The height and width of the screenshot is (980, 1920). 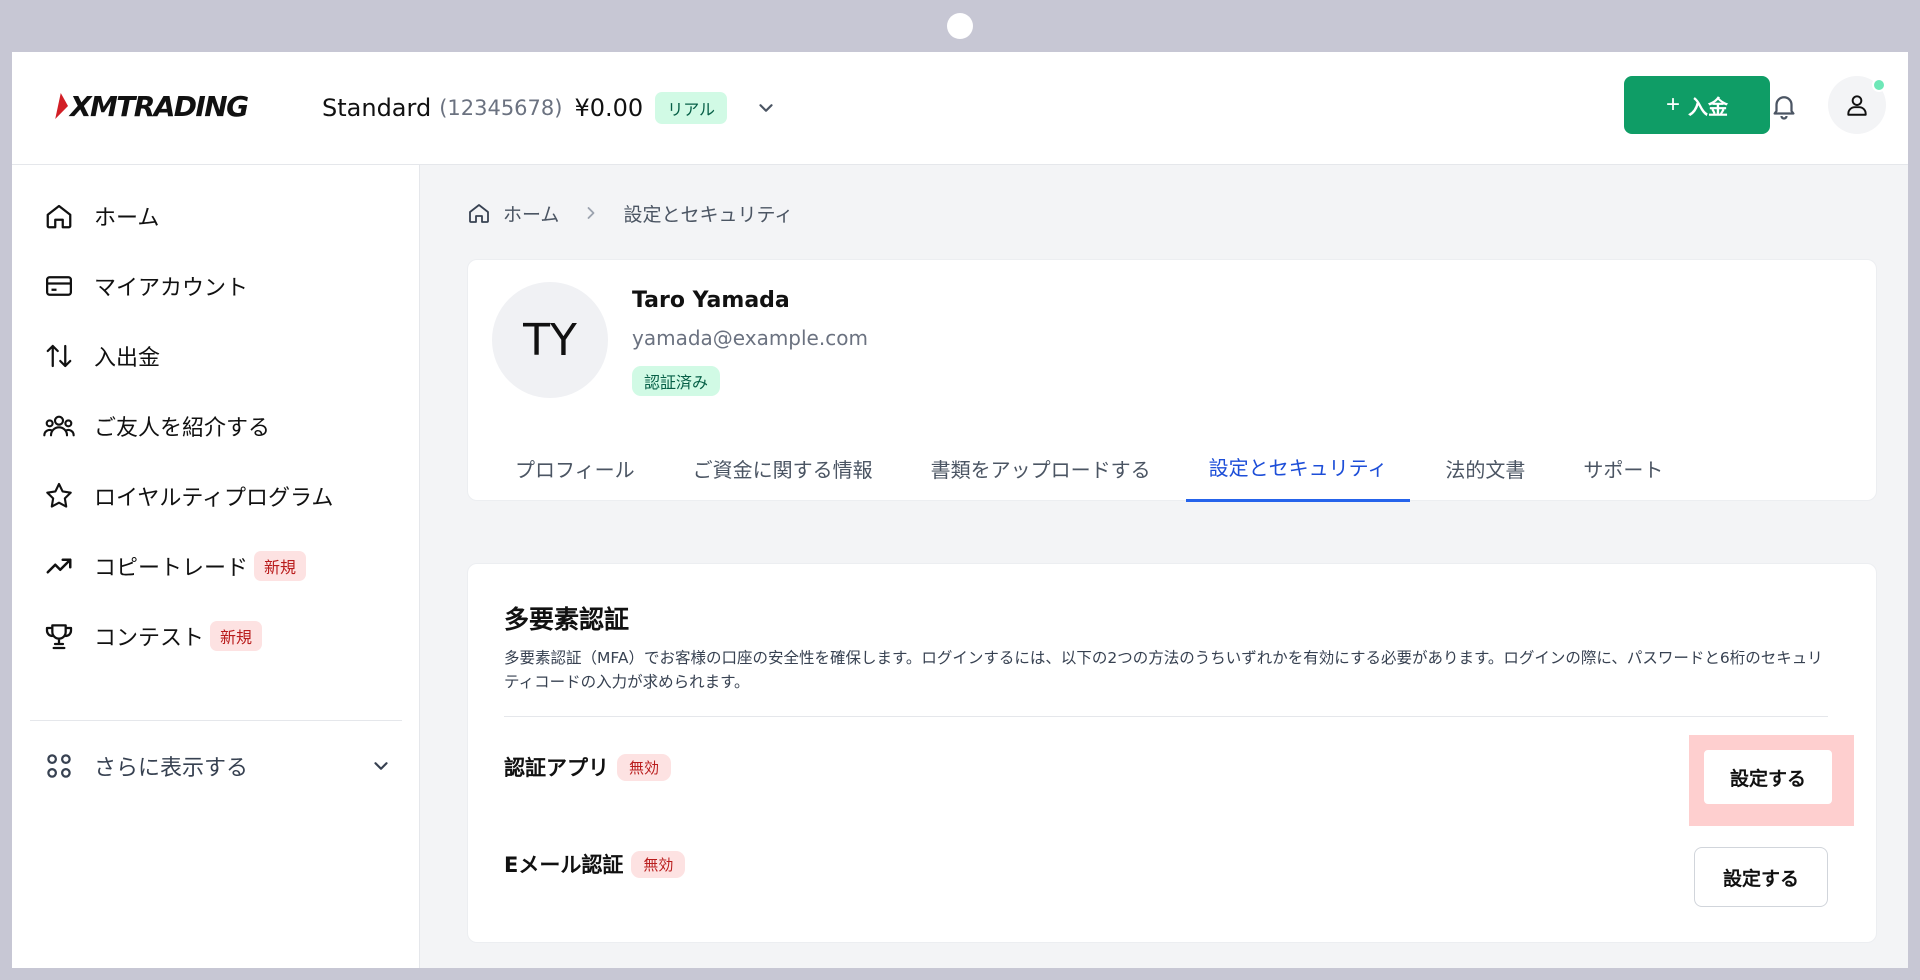 What do you see at coordinates (59, 766) in the screenshot?
I see `grid-icon` at bounding box center [59, 766].